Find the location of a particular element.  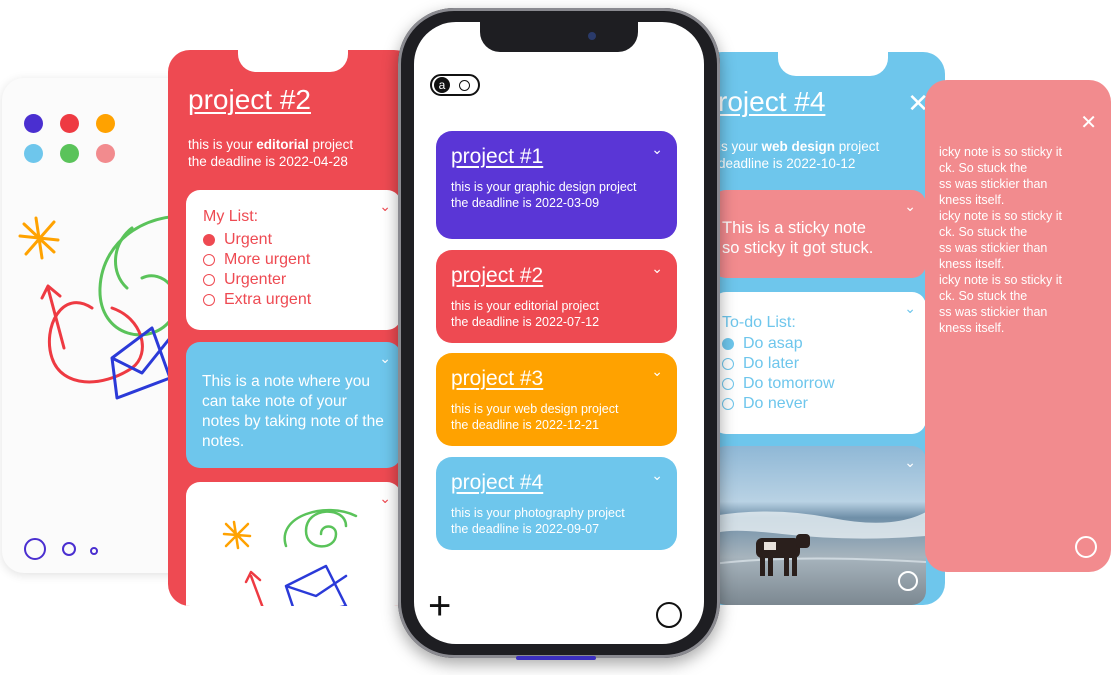

palette-dot-orange is located at coordinates (105, 123).